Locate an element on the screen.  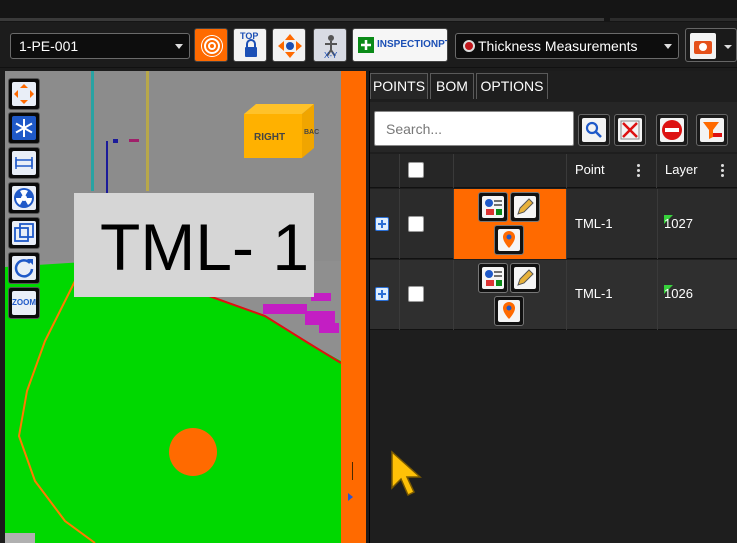
inspection-point-label: INSPECTIONPT is located at coordinates (412, 44).